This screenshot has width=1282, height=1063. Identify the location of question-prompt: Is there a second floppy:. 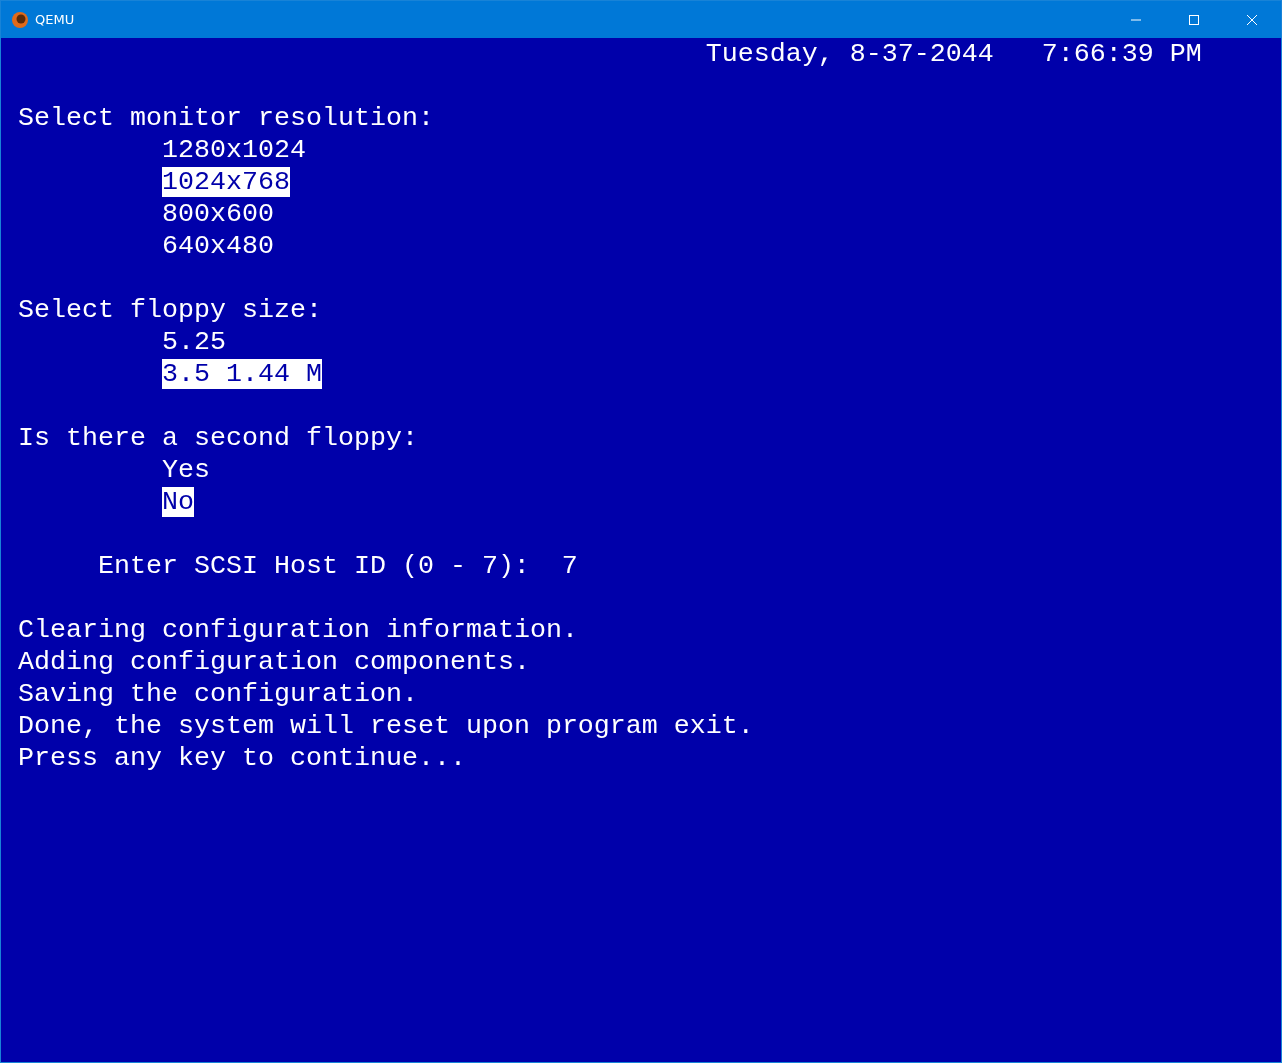
(218, 438).